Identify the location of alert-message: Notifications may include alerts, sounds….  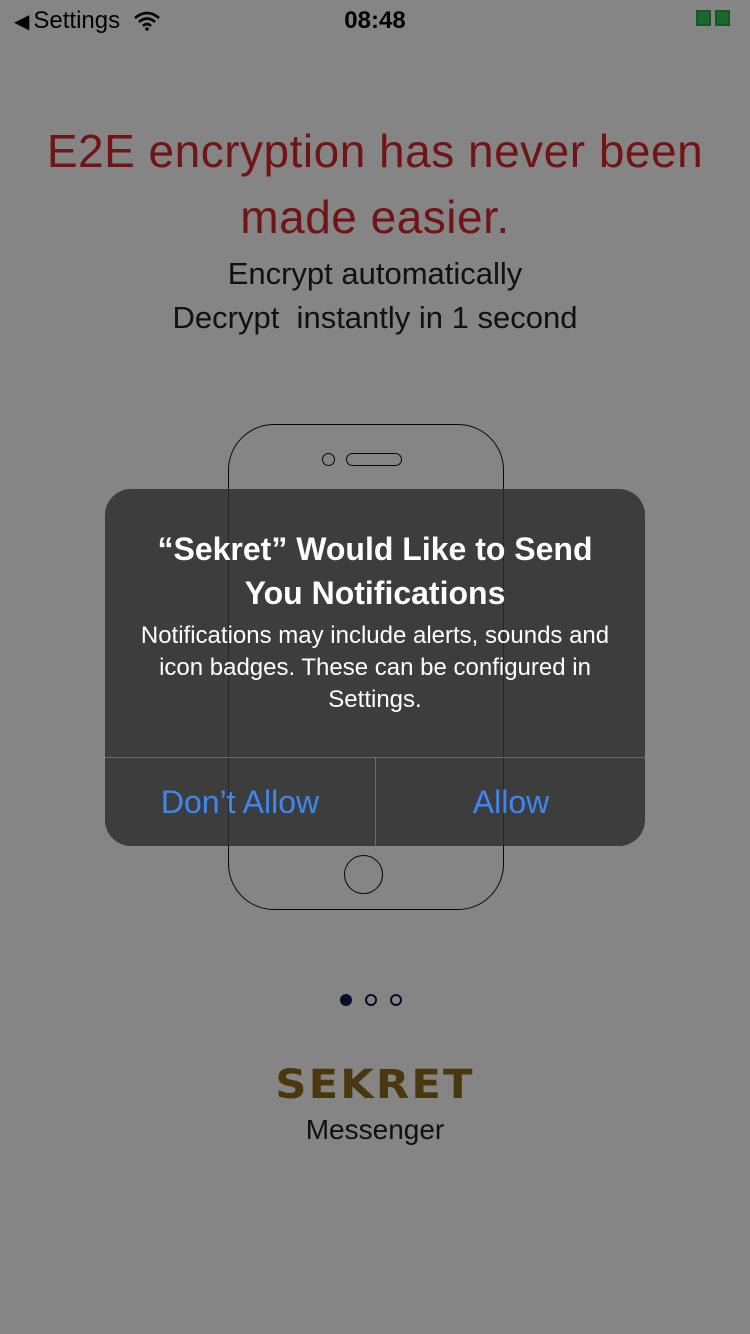
(375, 667).